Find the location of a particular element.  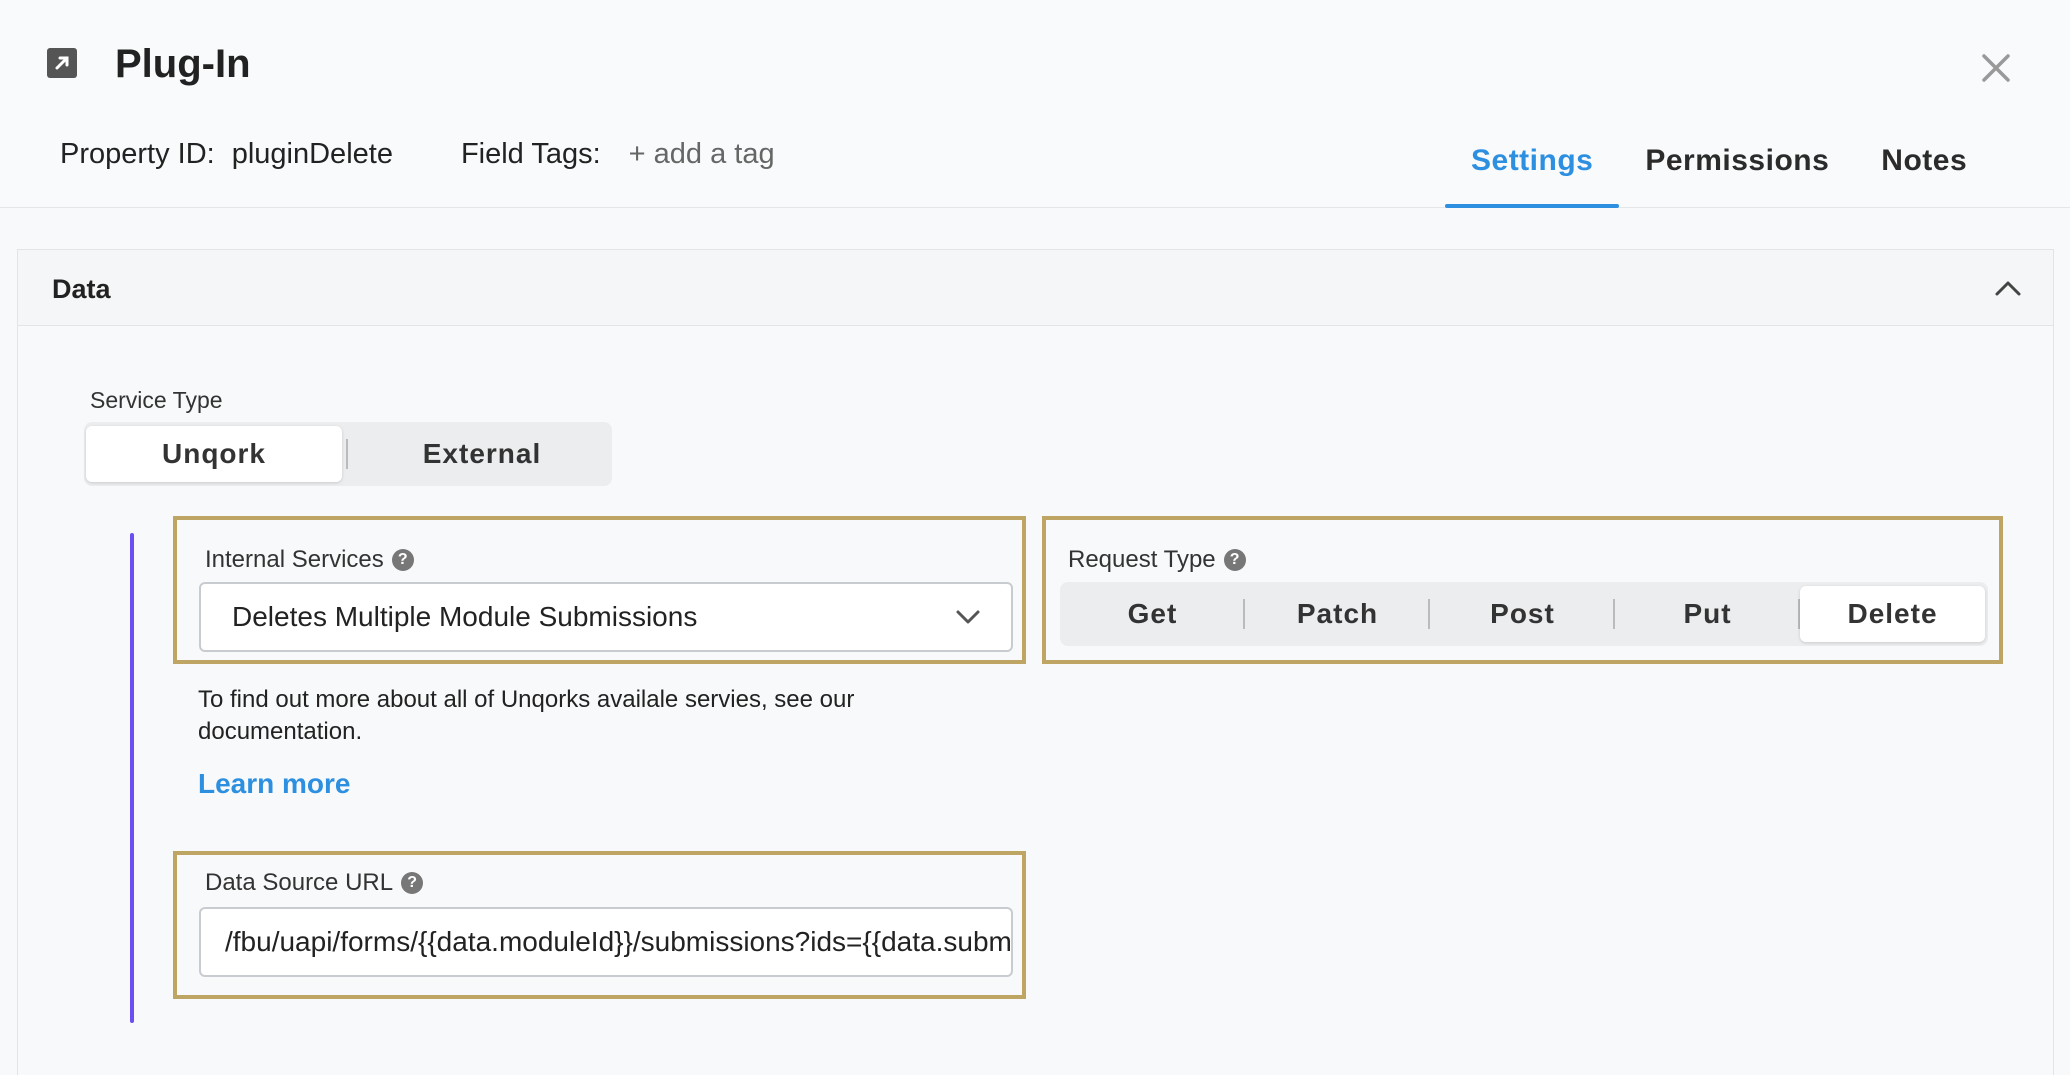

property-id-label: Property ID: is located at coordinates (137, 154).